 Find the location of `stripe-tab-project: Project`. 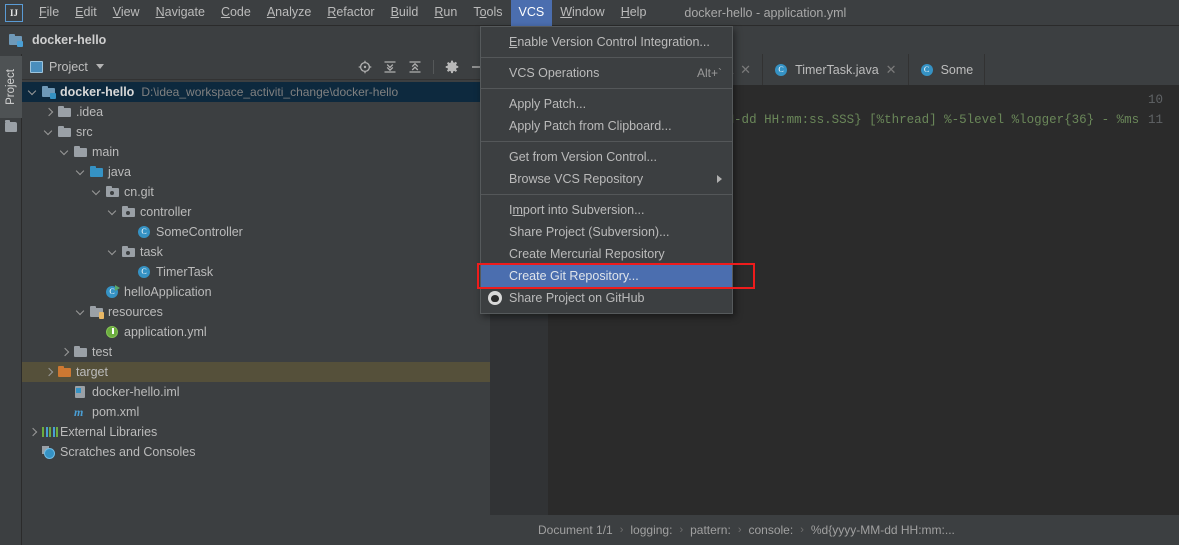

stripe-tab-project: Project is located at coordinates (11, 87).